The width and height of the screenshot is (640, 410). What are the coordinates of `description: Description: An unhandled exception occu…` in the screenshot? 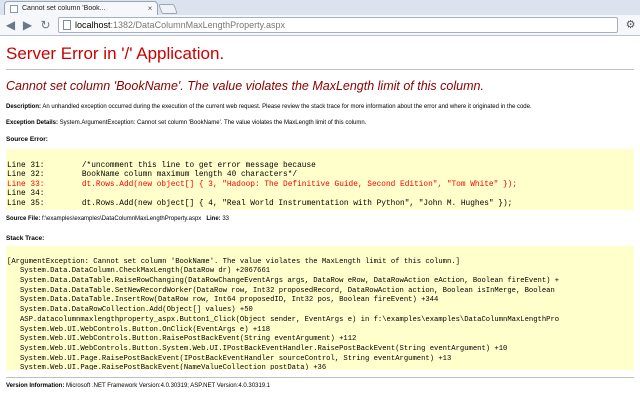 It's located at (320, 107).